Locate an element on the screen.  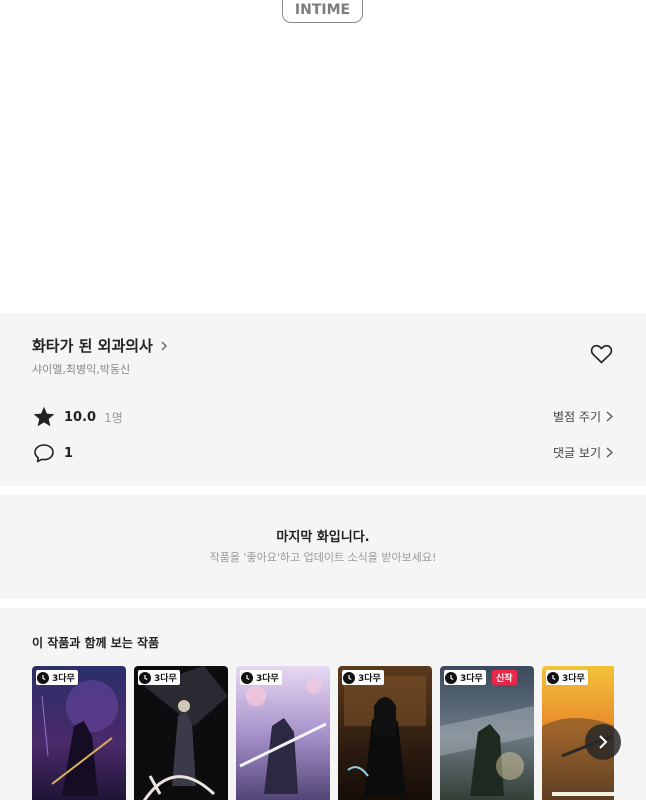
series-title: 화타가 된 외과의사 is located at coordinates (92, 346).